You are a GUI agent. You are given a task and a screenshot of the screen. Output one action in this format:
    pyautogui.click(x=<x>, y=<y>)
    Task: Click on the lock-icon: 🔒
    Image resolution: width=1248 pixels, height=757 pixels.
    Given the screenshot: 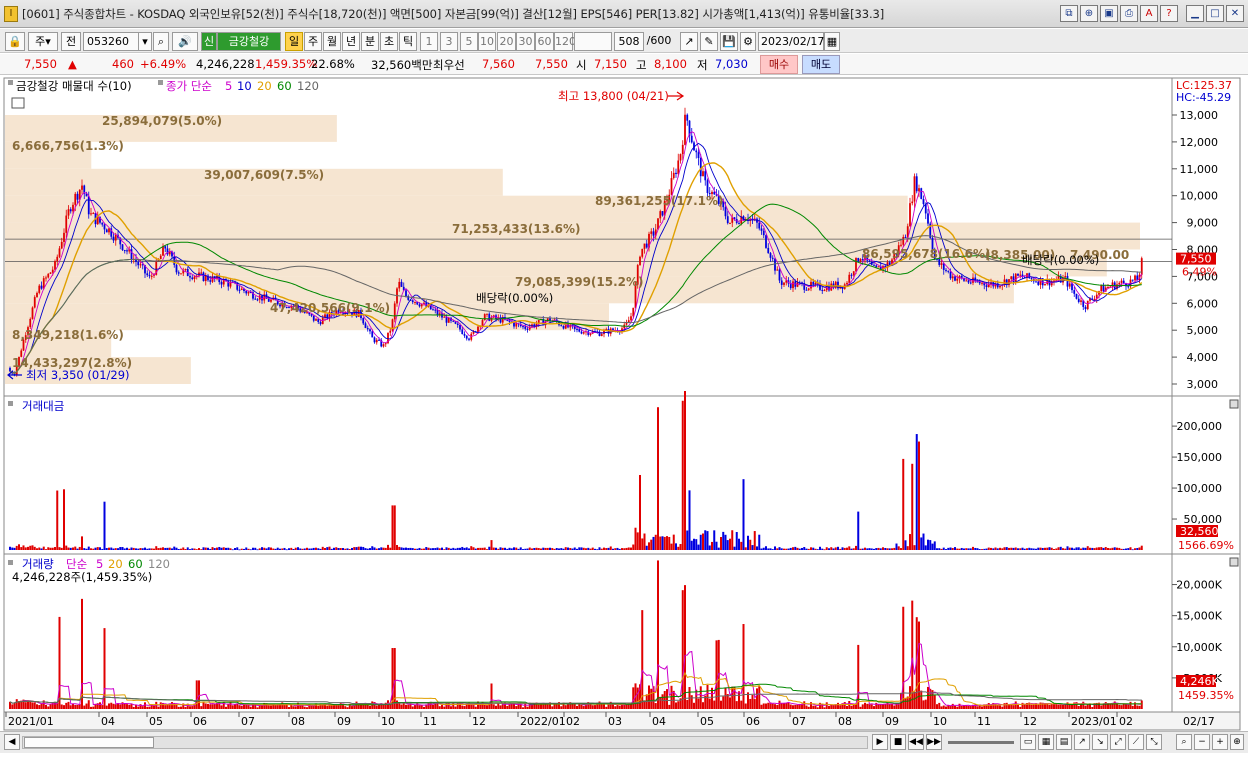 What is the action you would take?
    pyautogui.click(x=15, y=41)
    